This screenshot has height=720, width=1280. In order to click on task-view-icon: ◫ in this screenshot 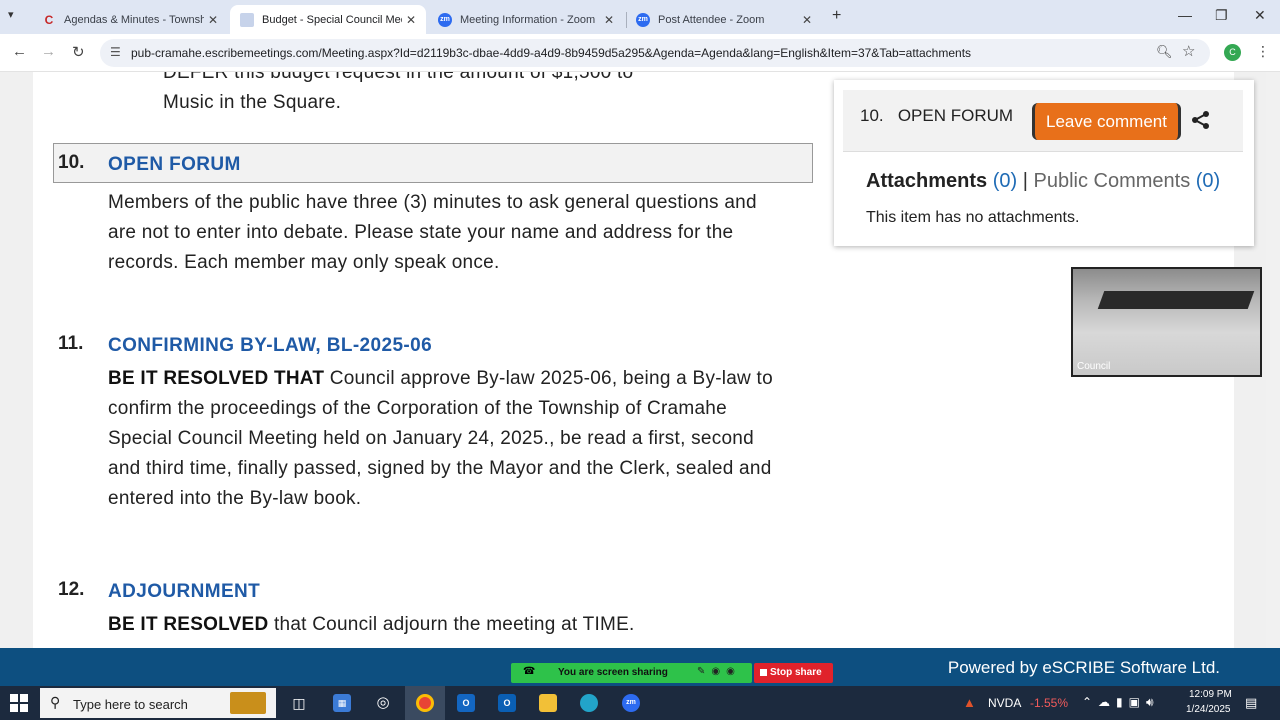, I will do `click(299, 703)`.